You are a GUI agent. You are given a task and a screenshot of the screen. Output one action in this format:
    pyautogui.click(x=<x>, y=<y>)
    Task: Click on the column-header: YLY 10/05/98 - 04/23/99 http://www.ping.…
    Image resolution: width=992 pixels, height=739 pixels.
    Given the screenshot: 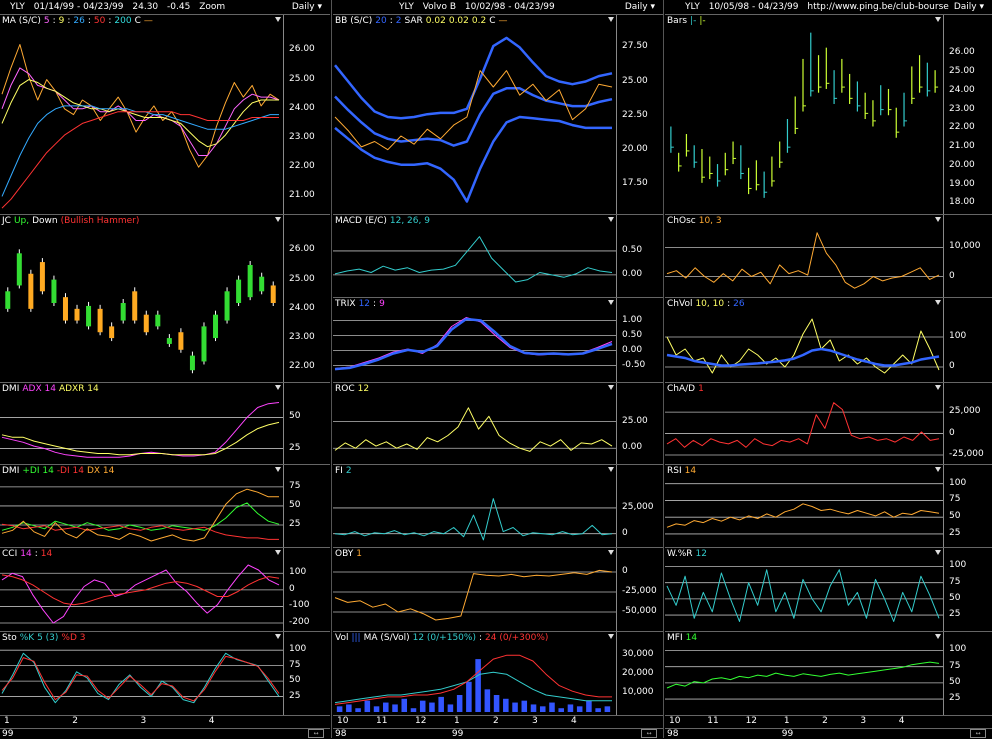 What is the action you would take?
    pyautogui.click(x=828, y=7)
    